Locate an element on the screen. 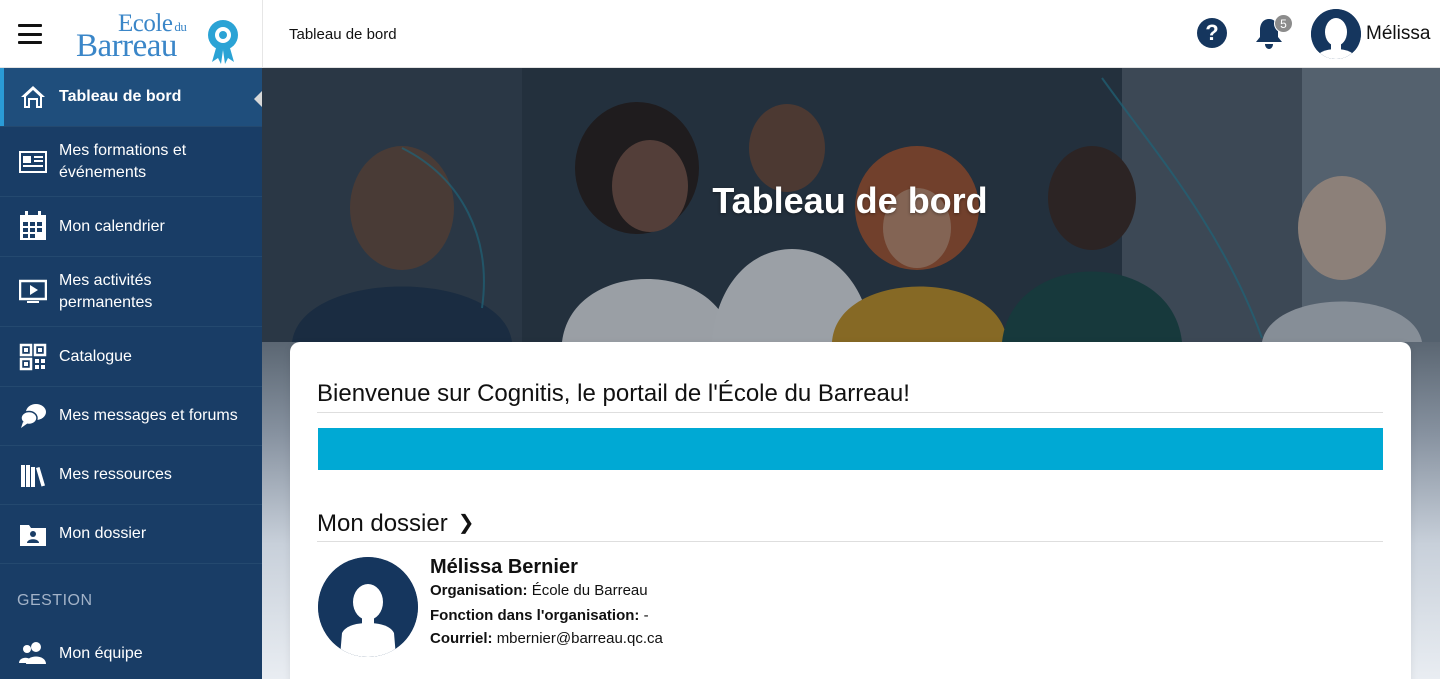 The width and height of the screenshot is (1440, 679). profile-courriel: Courriel: mbernier@barreau.qc.ca is located at coordinates (546, 638).